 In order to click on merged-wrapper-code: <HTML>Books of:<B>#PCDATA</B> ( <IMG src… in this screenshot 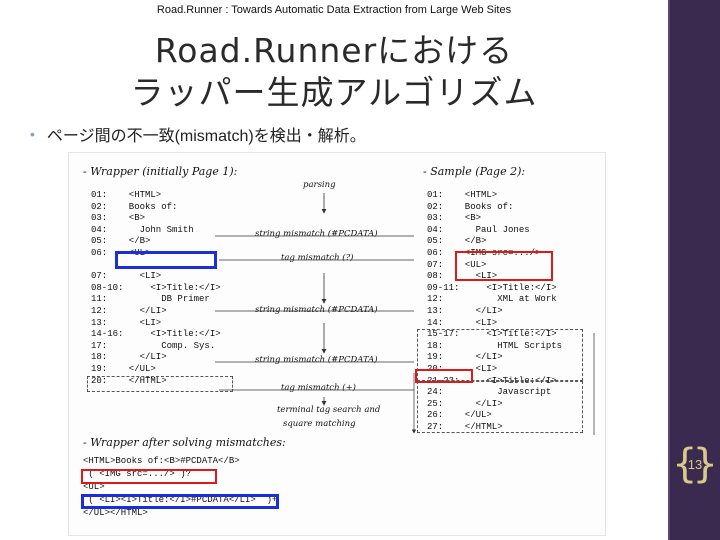, I will do `click(180, 487)`.